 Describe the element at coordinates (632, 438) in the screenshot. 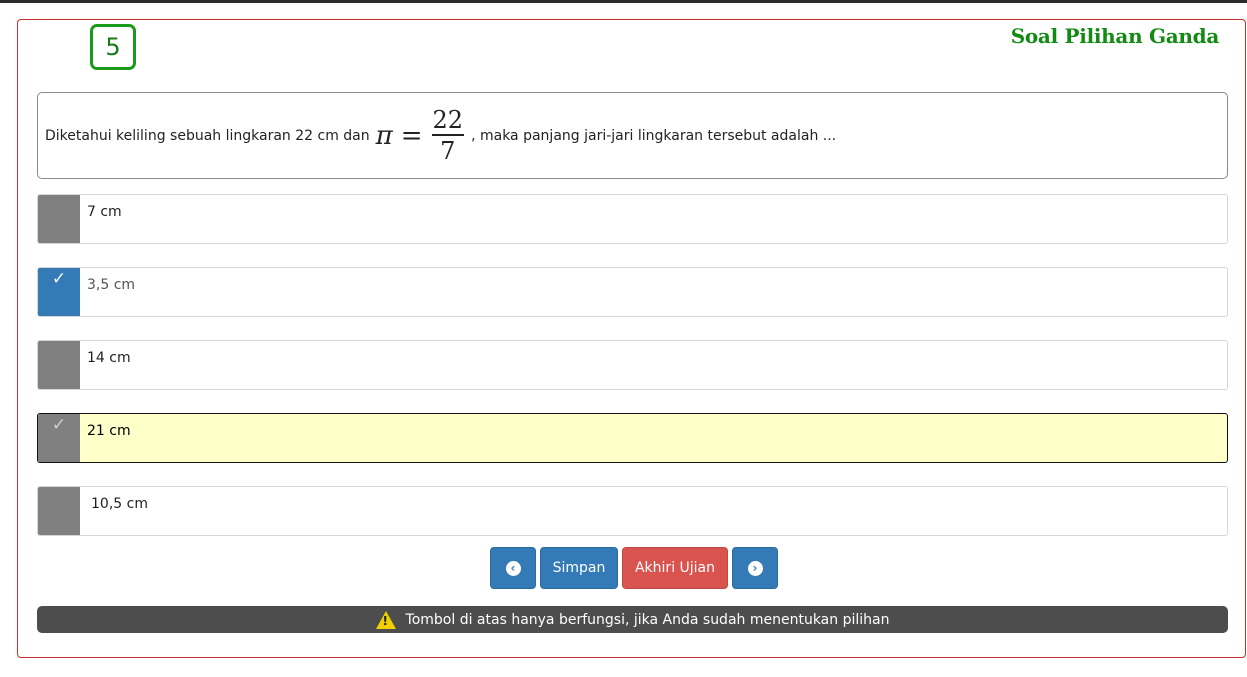

I see `option-d: ✓ 21 cm` at that location.